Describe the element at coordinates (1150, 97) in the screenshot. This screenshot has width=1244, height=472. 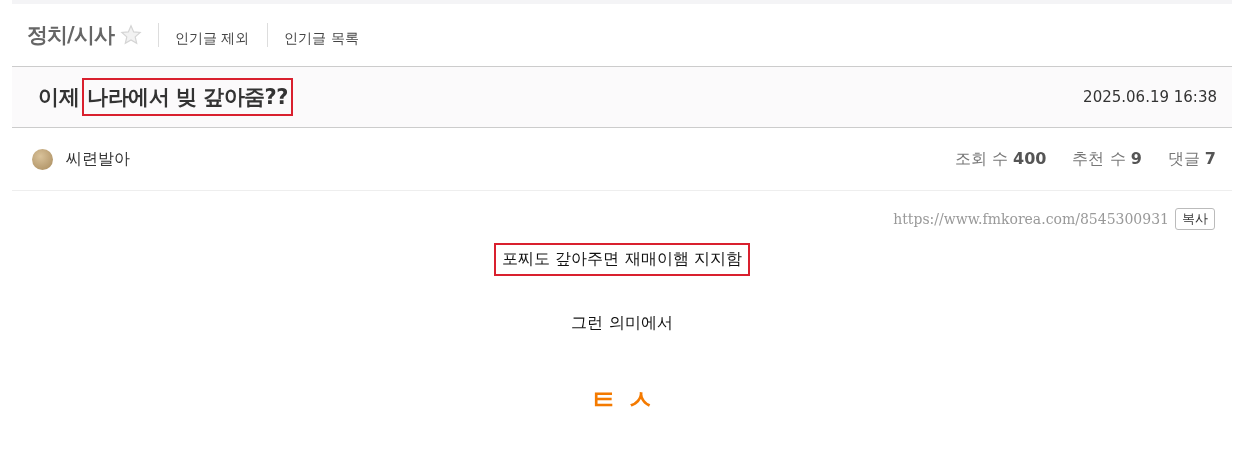
I see `post-date: 2025.06.19 16:38` at that location.